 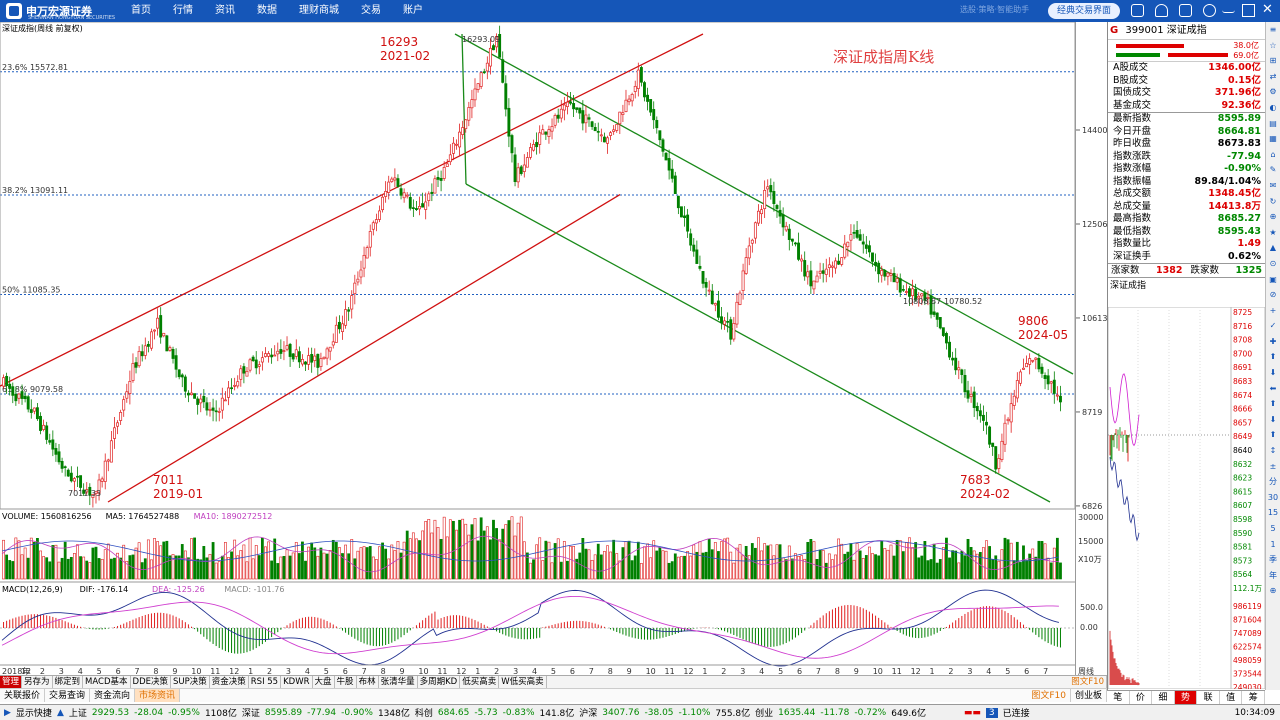 I want to click on indicator-tab: 布林, so click(x=368, y=682).